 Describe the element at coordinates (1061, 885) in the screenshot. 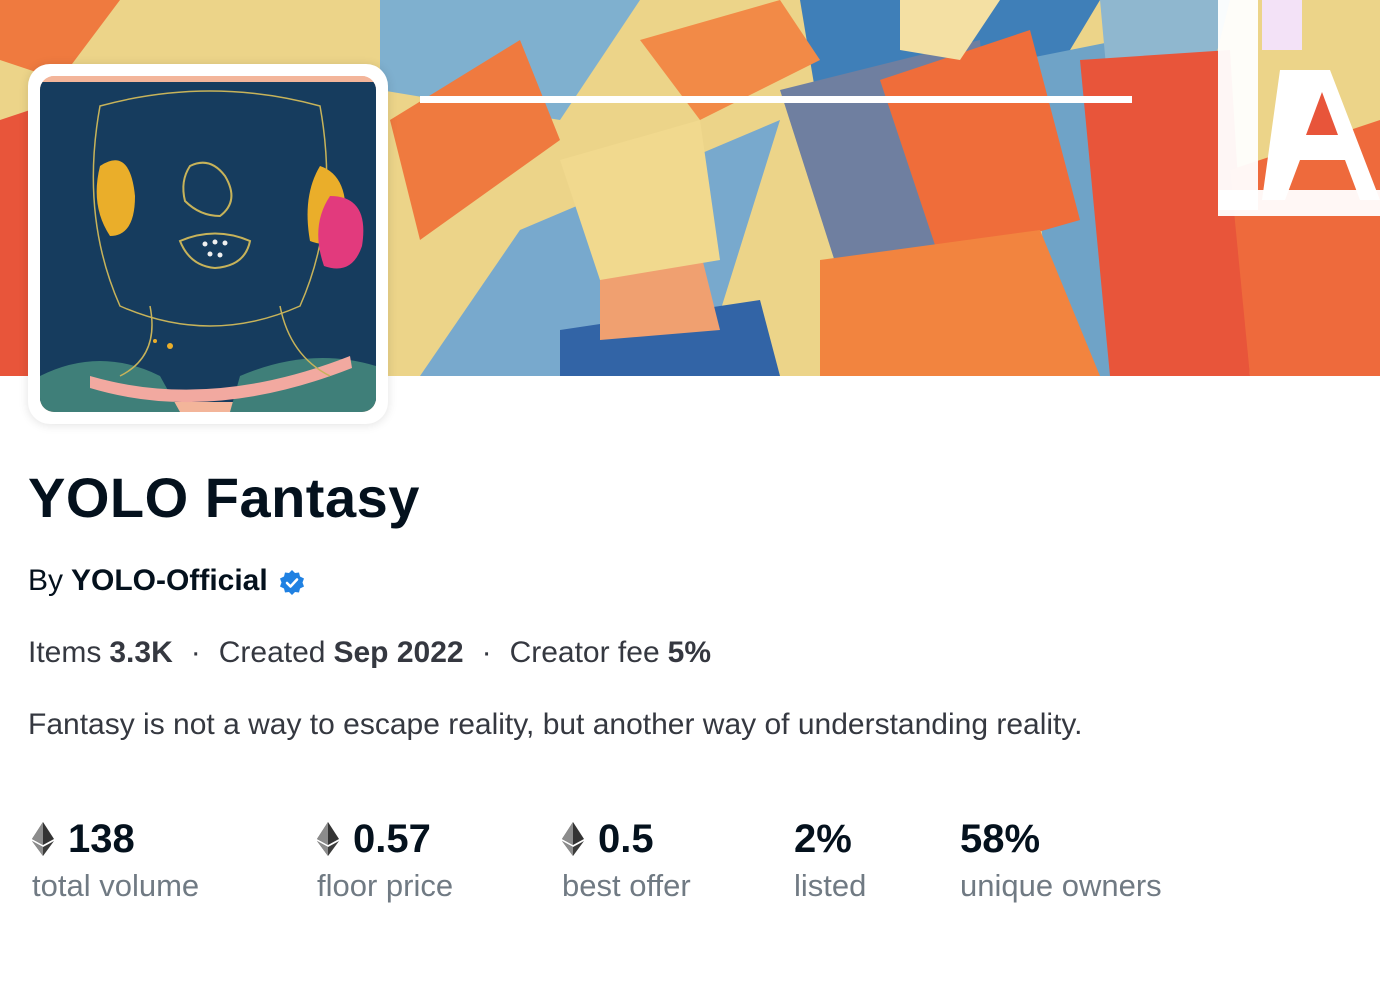

I see `stat-label: unique owners` at that location.